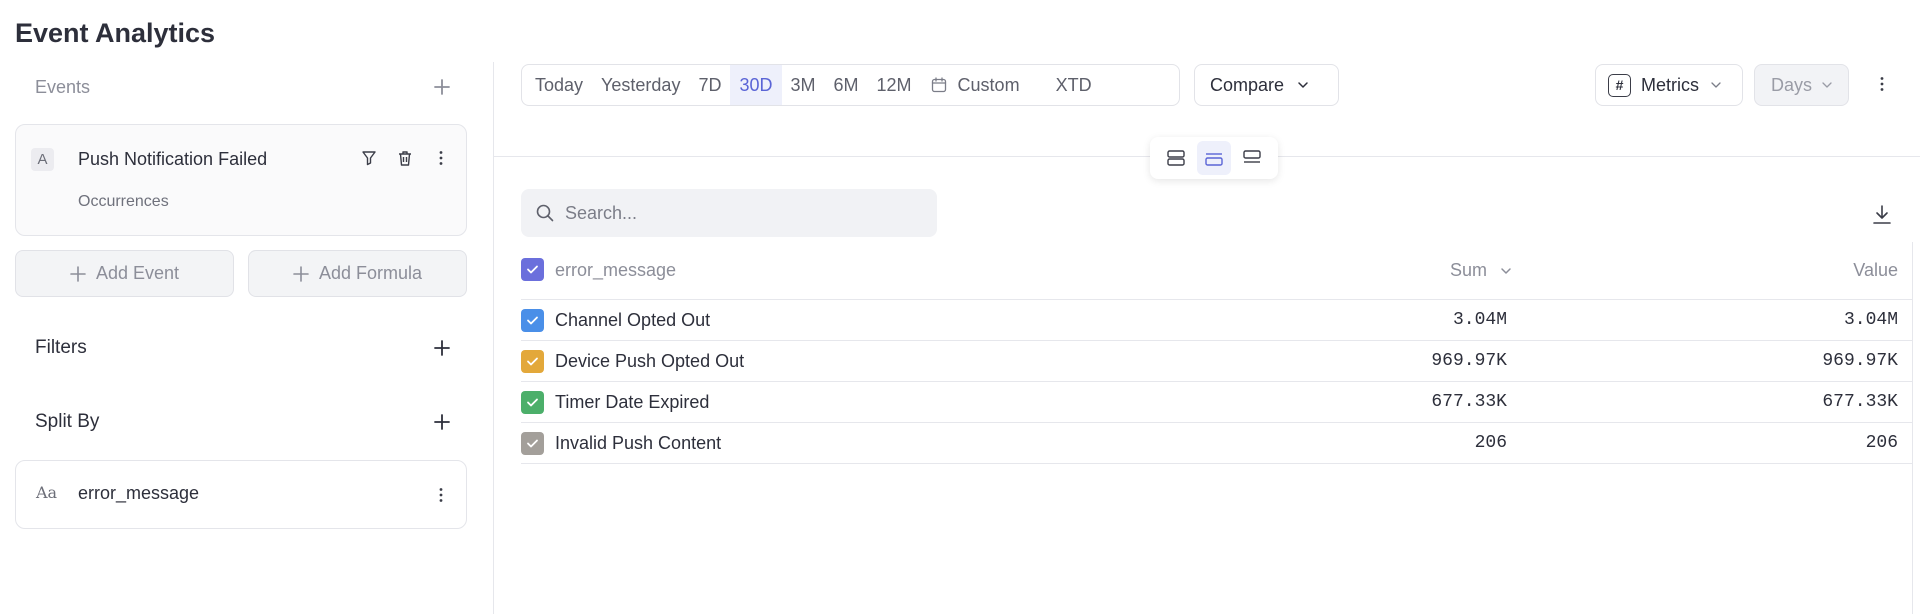 The image size is (1920, 614). Describe the element at coordinates (1074, 85) in the screenshot. I see `range-xtd: XTD` at that location.